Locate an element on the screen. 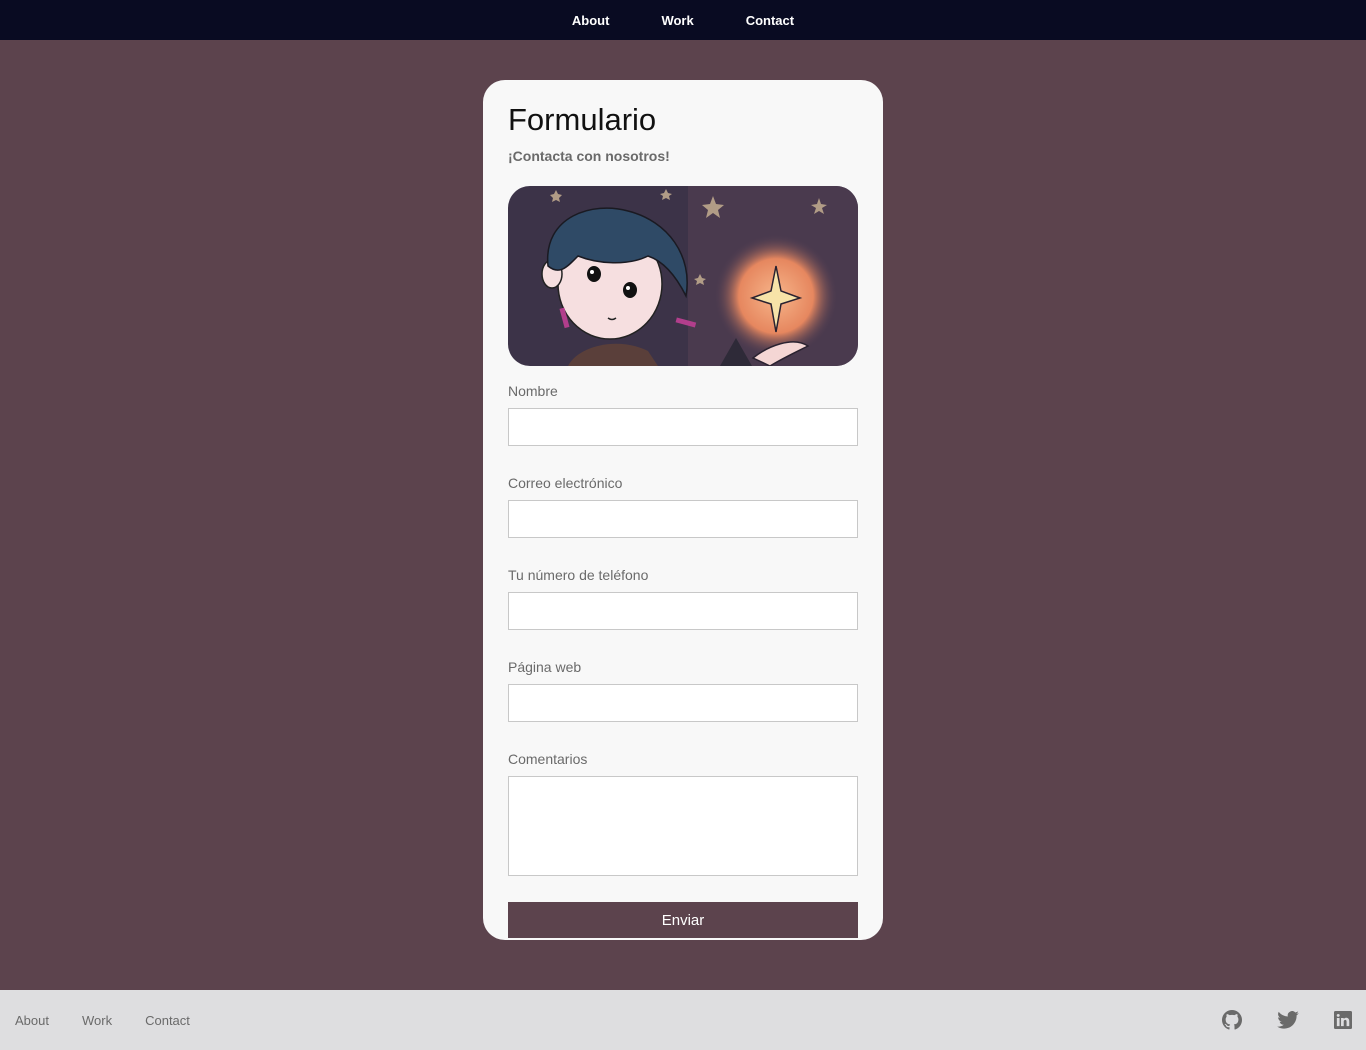 The width and height of the screenshot is (1366, 1050). email-label: Correo electrónico is located at coordinates (565, 483).